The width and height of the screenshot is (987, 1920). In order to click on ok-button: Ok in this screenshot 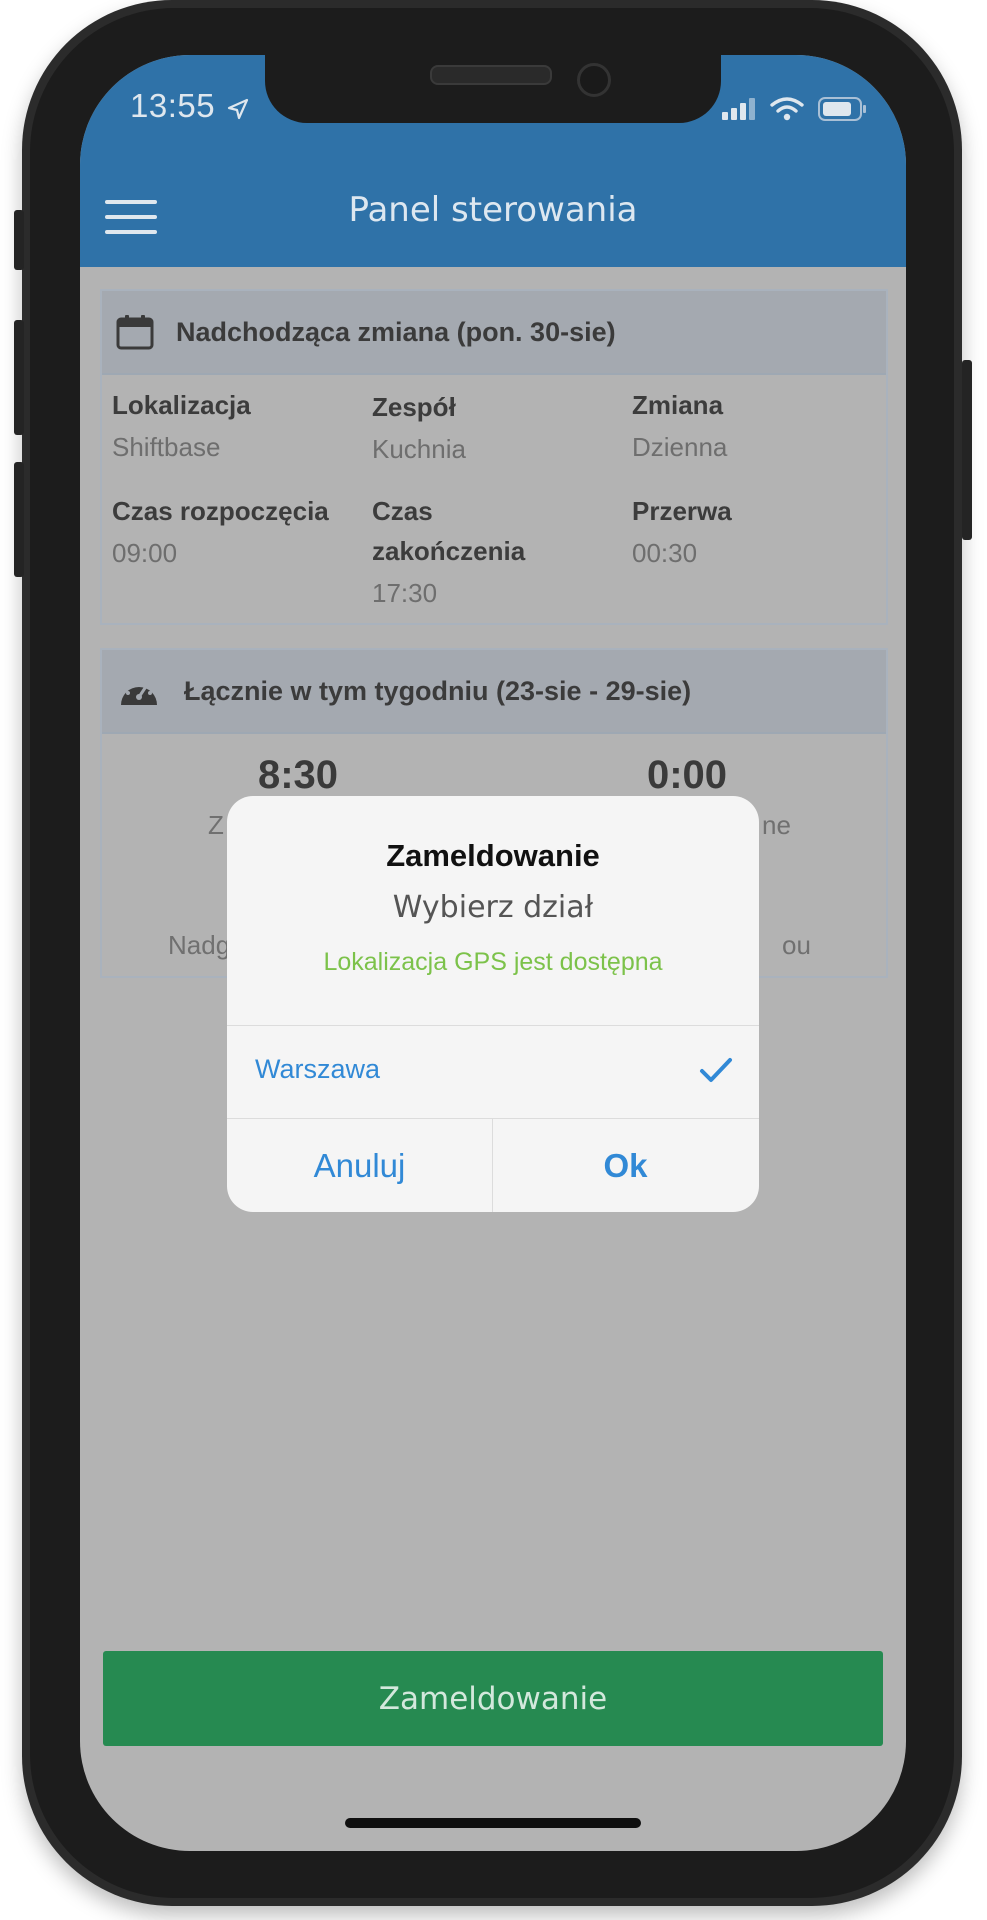, I will do `click(625, 1165)`.